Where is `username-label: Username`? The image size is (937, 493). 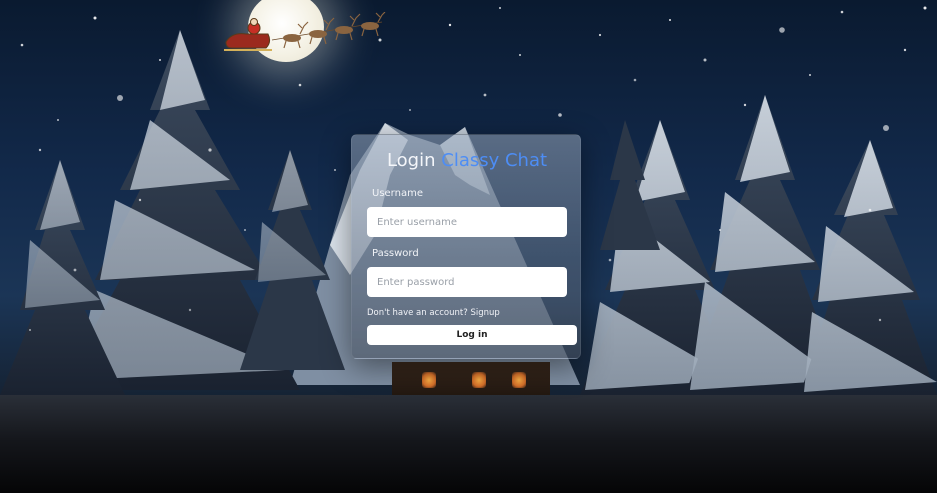
username-label: Username is located at coordinates (397, 193).